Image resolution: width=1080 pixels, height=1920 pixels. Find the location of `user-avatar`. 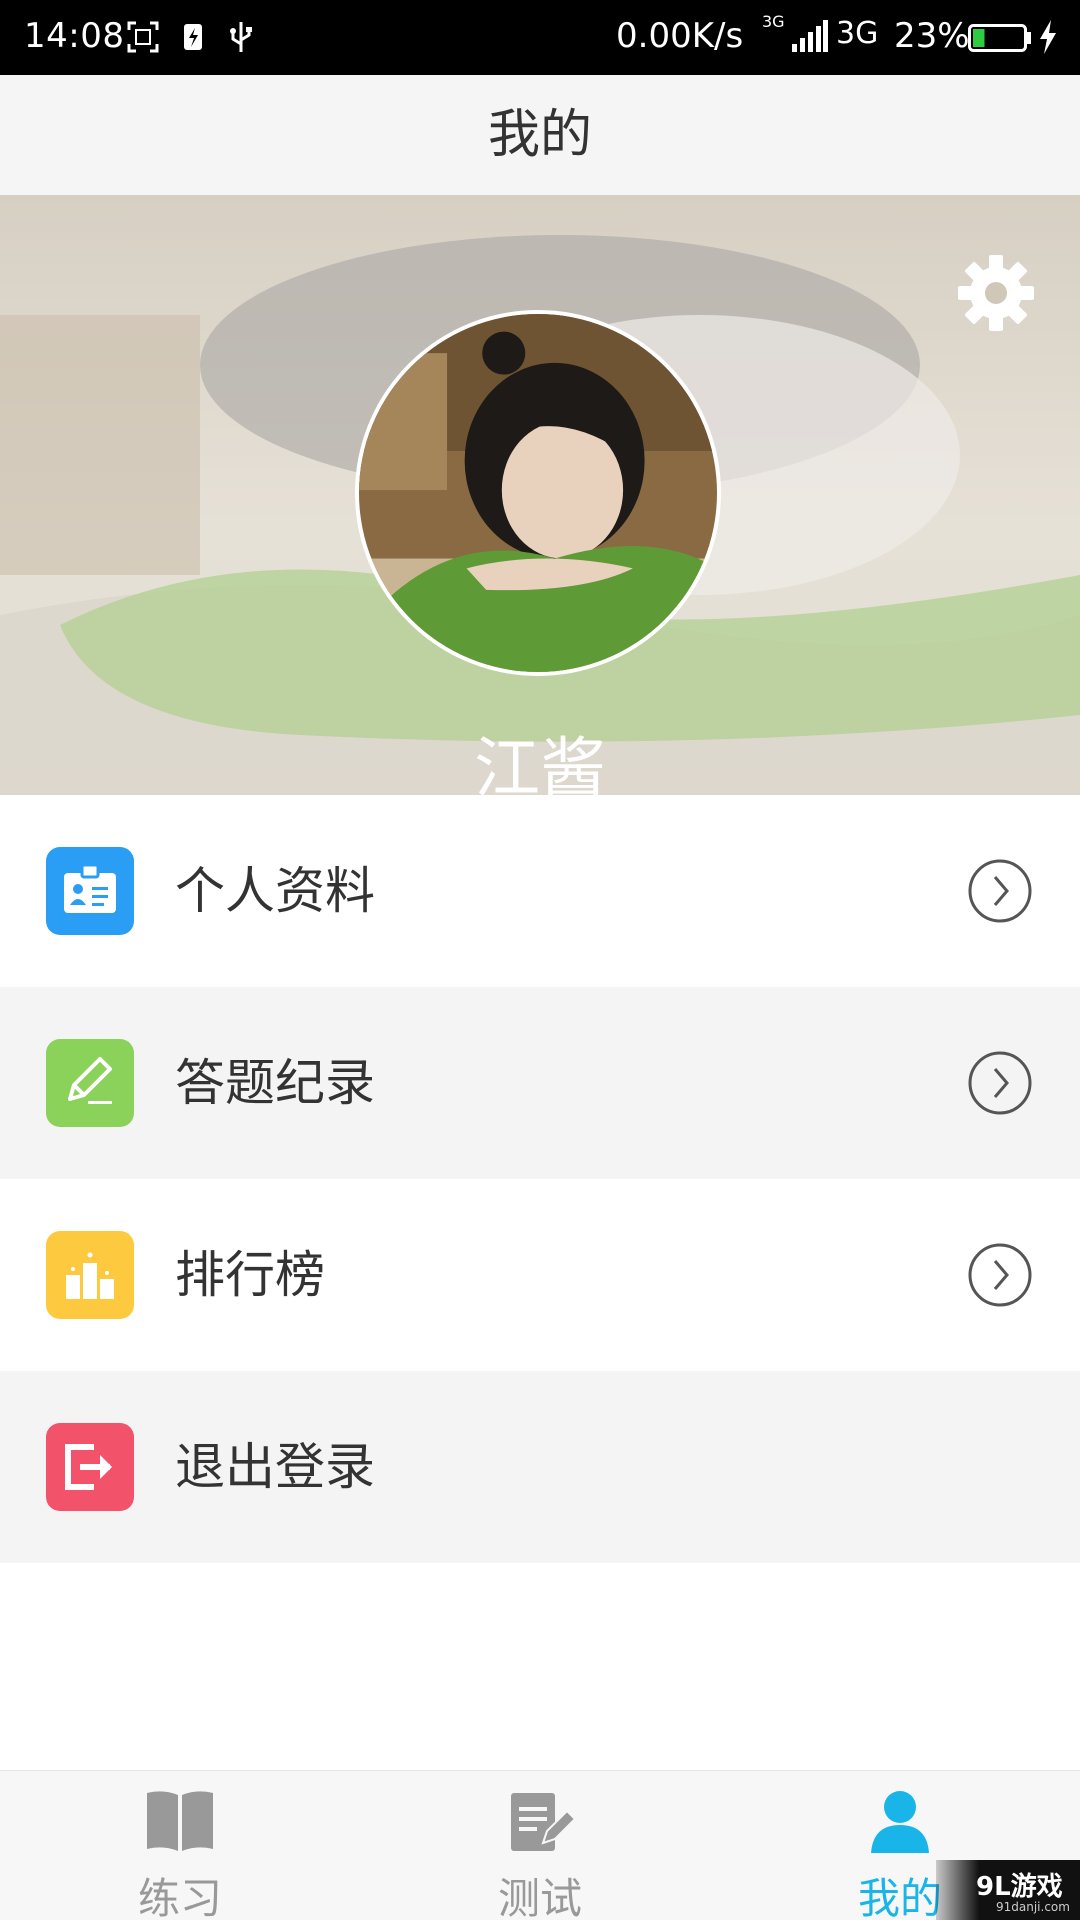

user-avatar is located at coordinates (538, 493).